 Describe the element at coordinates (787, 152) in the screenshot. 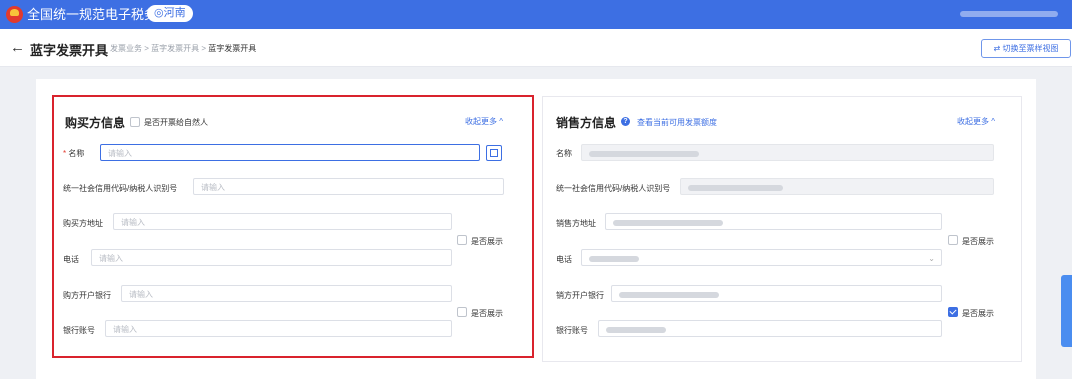

I see `seller-name-input` at that location.